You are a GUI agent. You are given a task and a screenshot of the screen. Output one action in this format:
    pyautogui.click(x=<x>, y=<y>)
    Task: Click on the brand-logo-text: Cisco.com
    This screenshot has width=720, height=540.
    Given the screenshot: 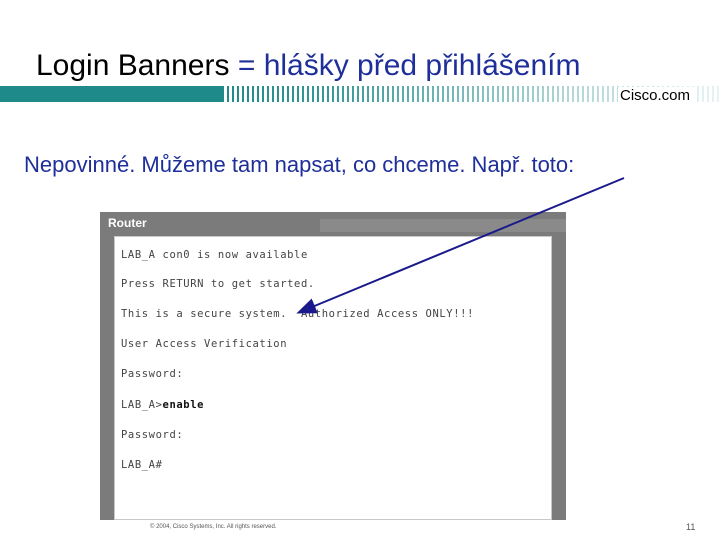 What is the action you would take?
    pyautogui.click(x=656, y=96)
    